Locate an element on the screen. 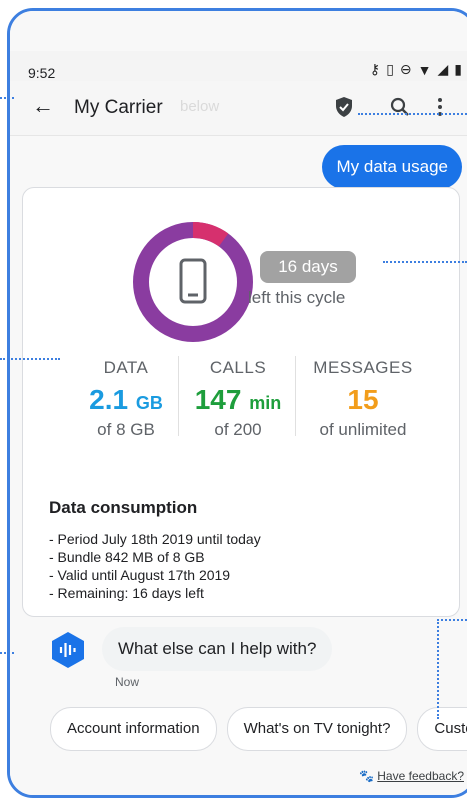  consumption-line: - Bundle 842 MB of 8 GB is located at coordinates (127, 557).